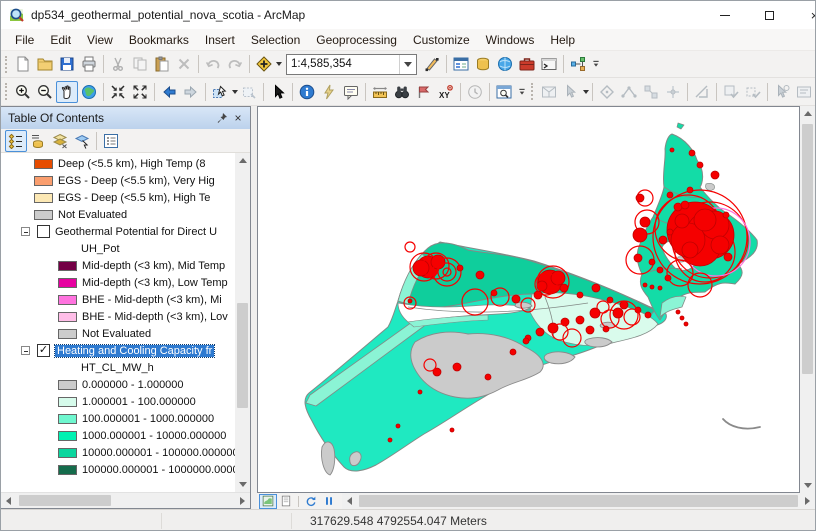 The image size is (816, 531). I want to click on toc-legend-row: BHE - Mid-depth (<3 km), Lov, so click(125, 316).